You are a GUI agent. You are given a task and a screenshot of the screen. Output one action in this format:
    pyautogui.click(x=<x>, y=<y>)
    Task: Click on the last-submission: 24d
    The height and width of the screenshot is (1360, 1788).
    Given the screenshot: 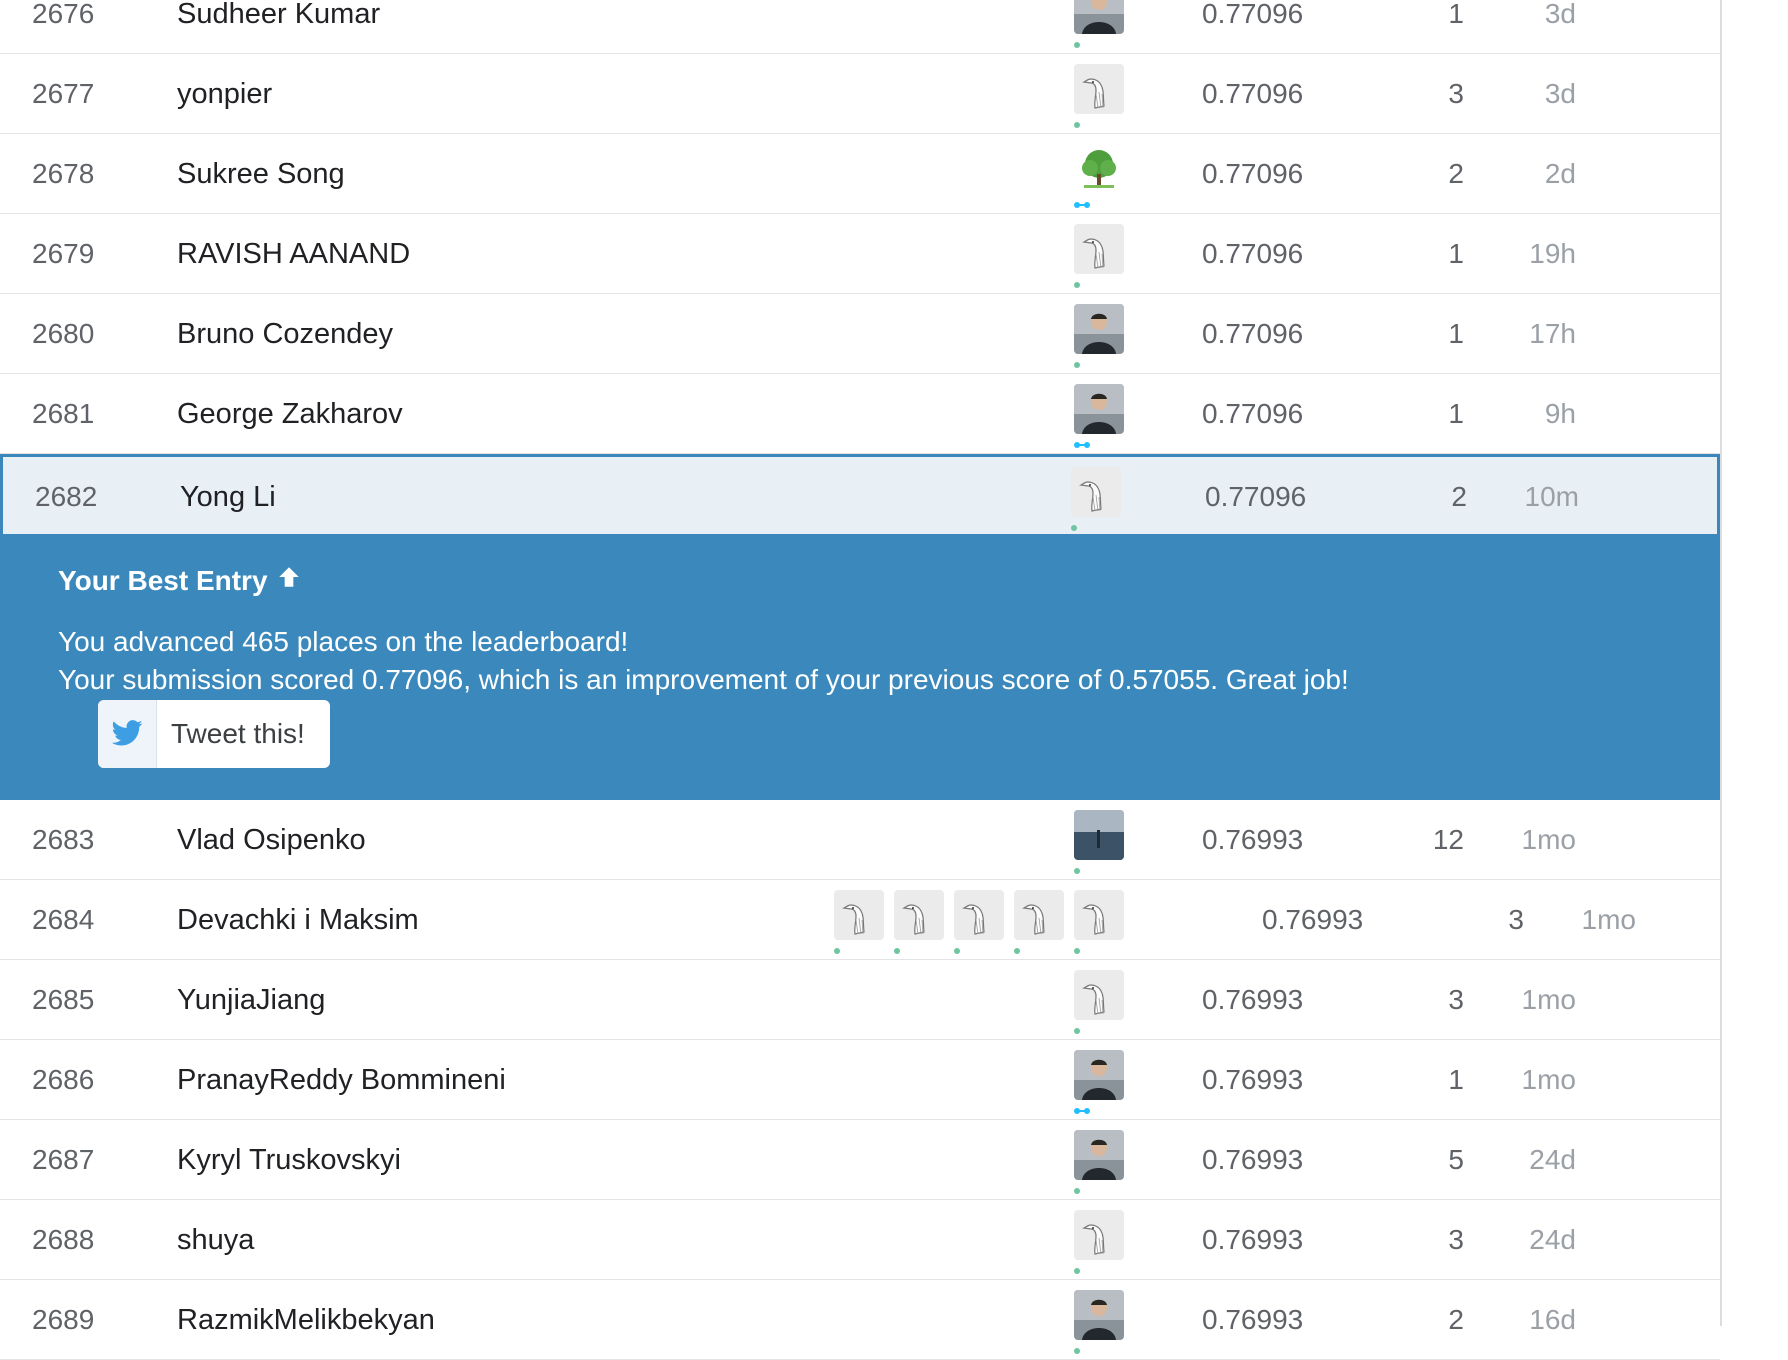 What is the action you would take?
    pyautogui.click(x=1552, y=1239)
    